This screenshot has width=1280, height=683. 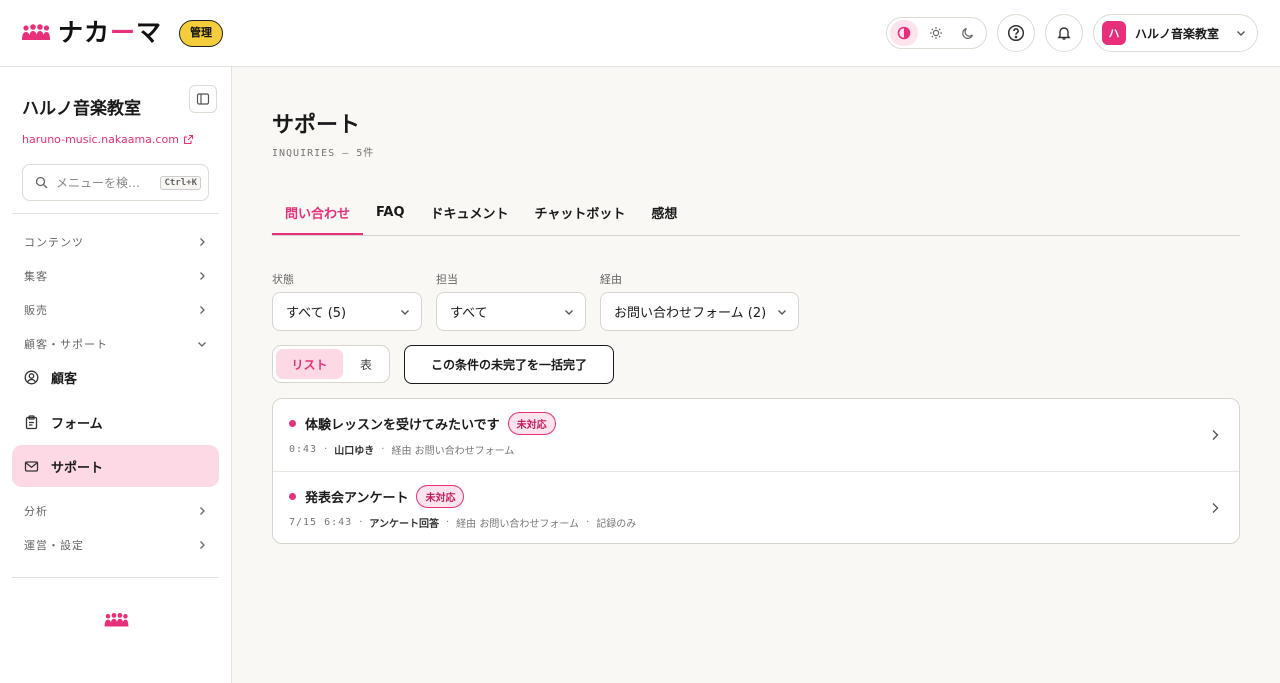 I want to click on tab-bar: 問い合わせ FAQ ドキュメント チャットボット 感想, so click(x=756, y=214).